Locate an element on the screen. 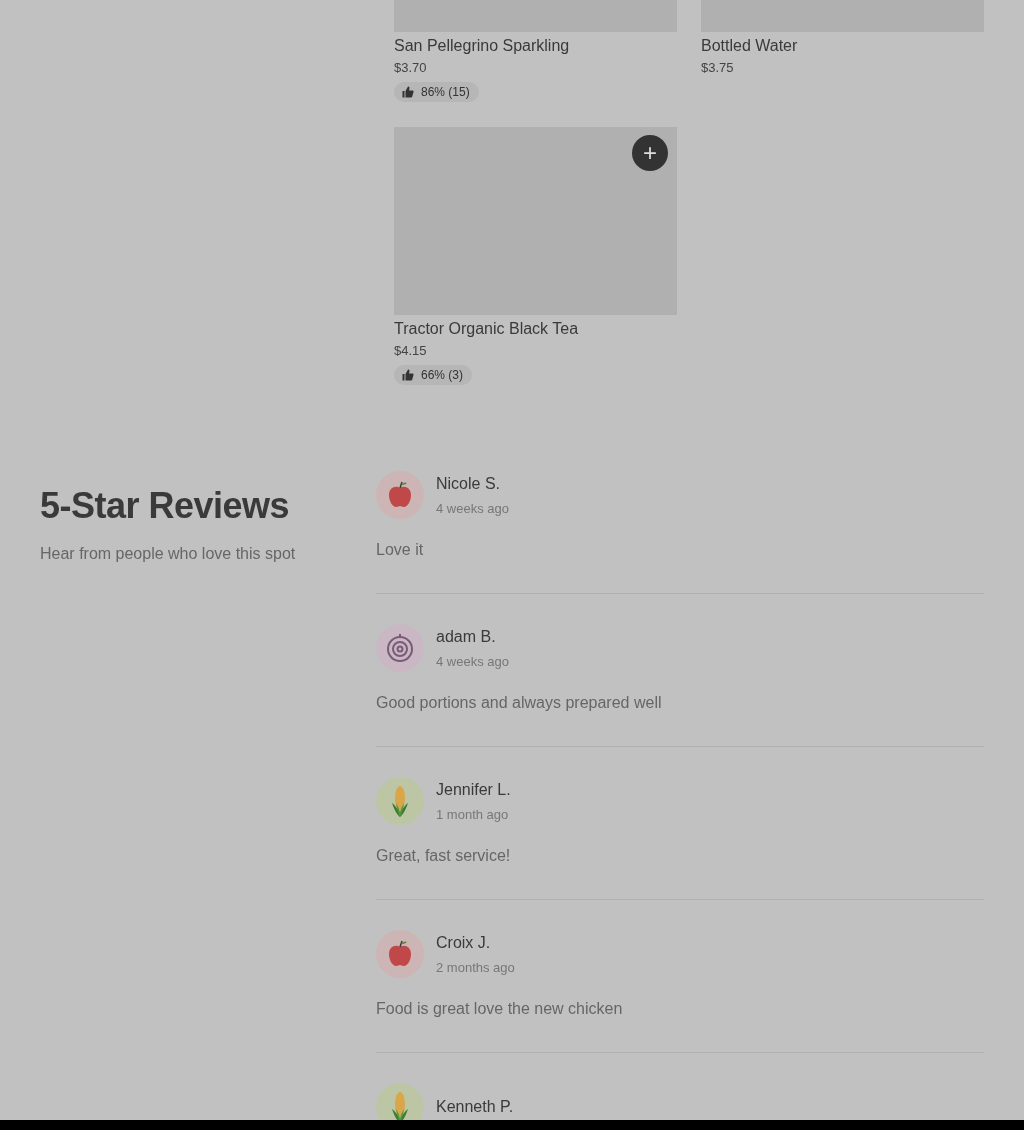 This screenshot has height=1130, width=1024. reviewer-name: Kenneth P. is located at coordinates (475, 1107).